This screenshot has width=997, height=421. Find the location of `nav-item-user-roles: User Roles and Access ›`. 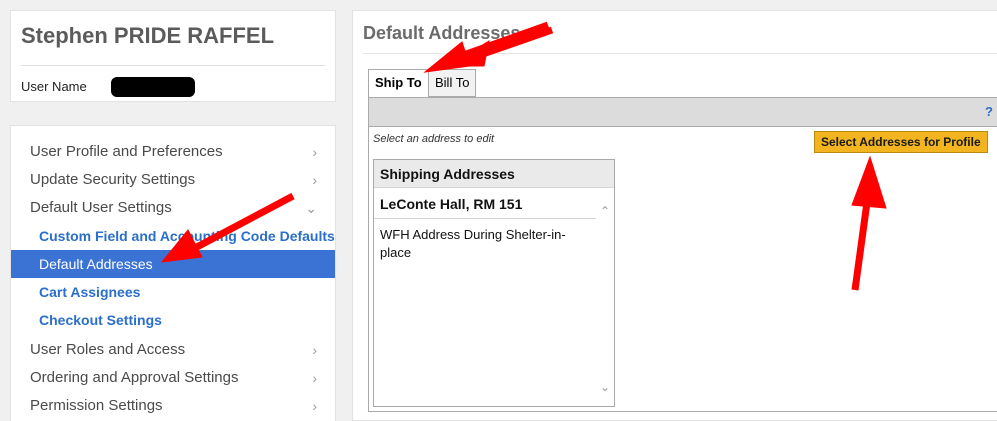

nav-item-user-roles: User Roles and Access › is located at coordinates (173, 350).